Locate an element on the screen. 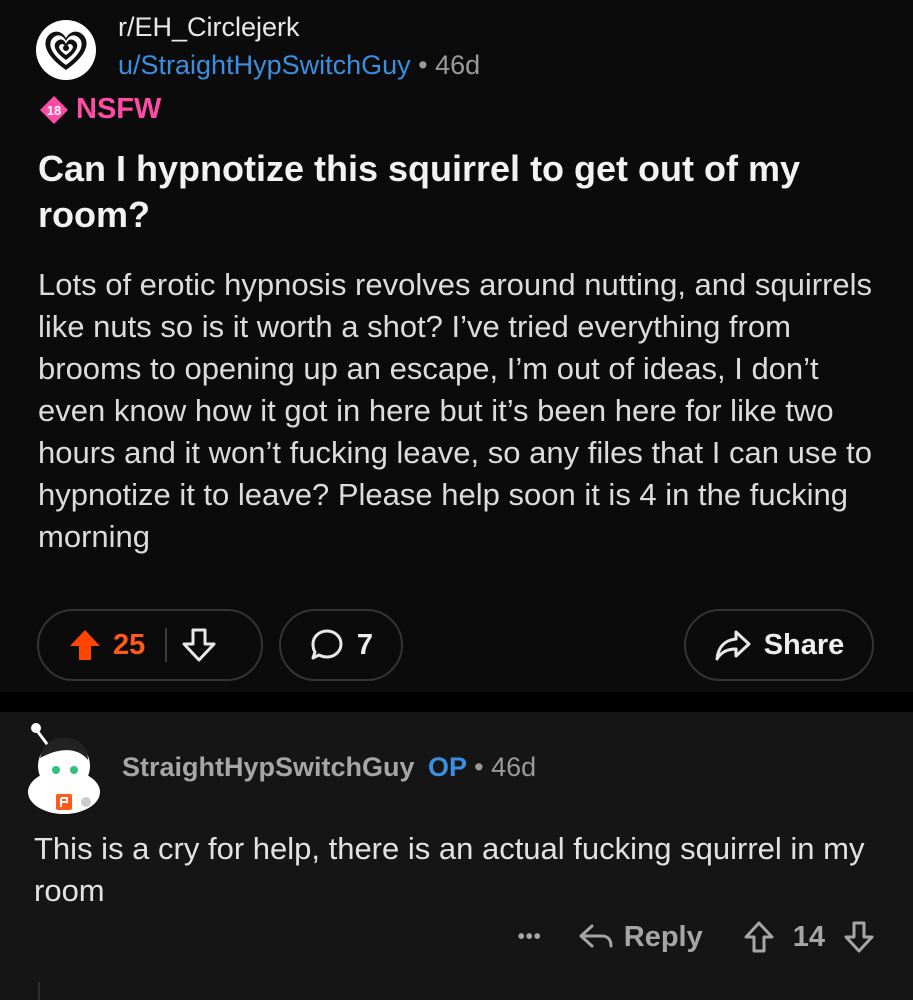 The width and height of the screenshot is (913, 1000). section-divider is located at coordinates (456, 702).